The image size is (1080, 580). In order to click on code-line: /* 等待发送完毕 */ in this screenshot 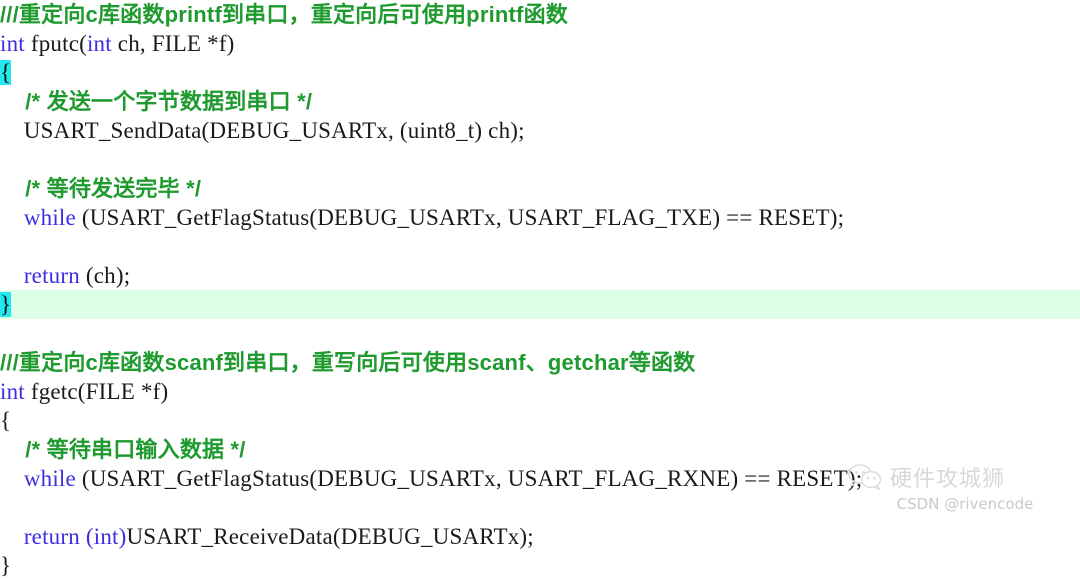, I will do `click(540, 188)`.